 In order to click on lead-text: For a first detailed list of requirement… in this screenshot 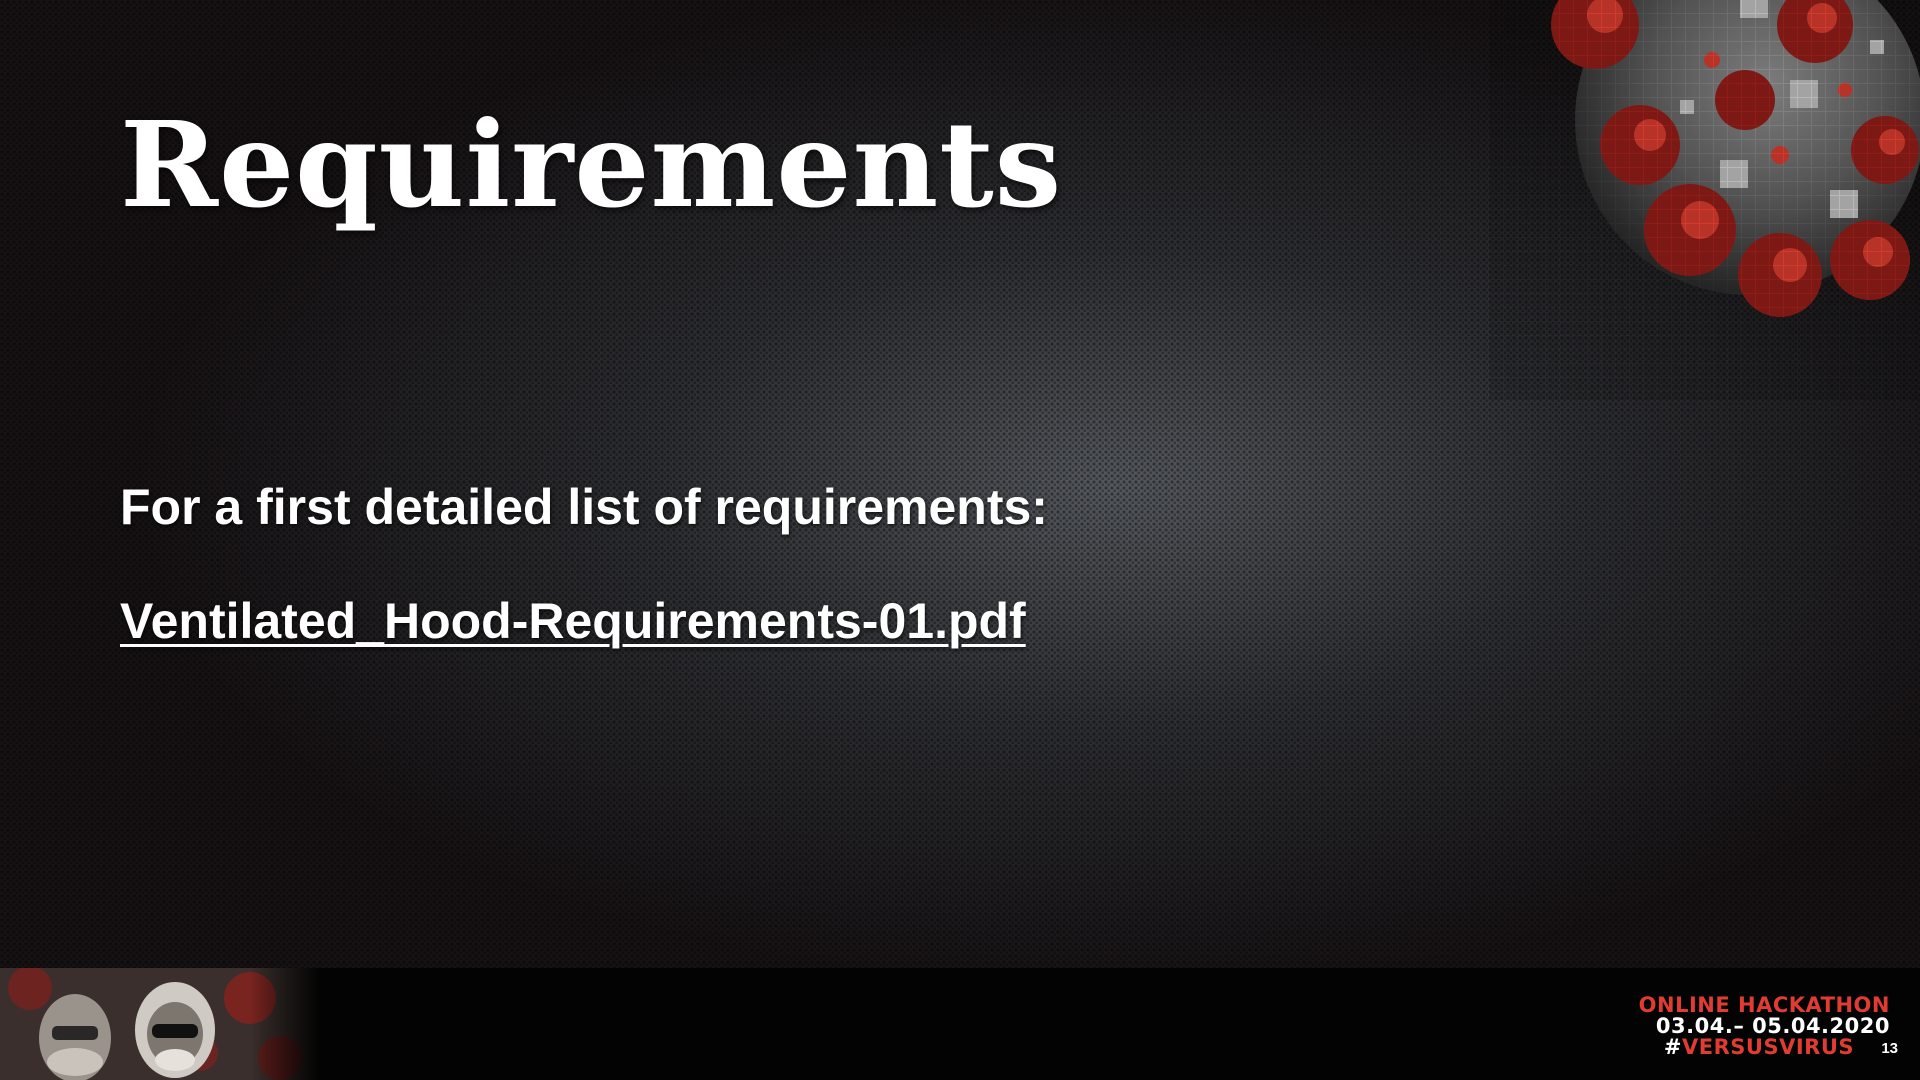, I will do `click(584, 507)`.